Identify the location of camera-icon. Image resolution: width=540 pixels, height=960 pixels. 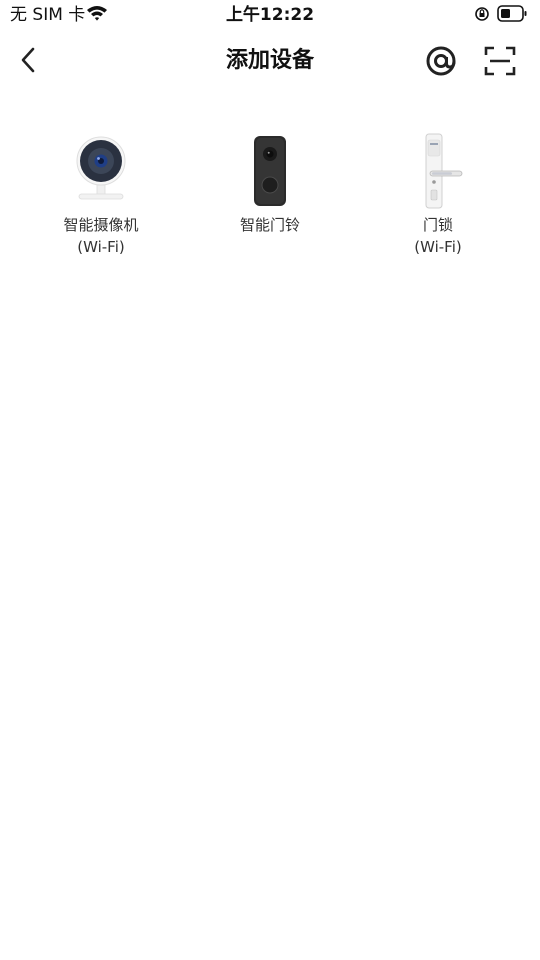
(101, 168).